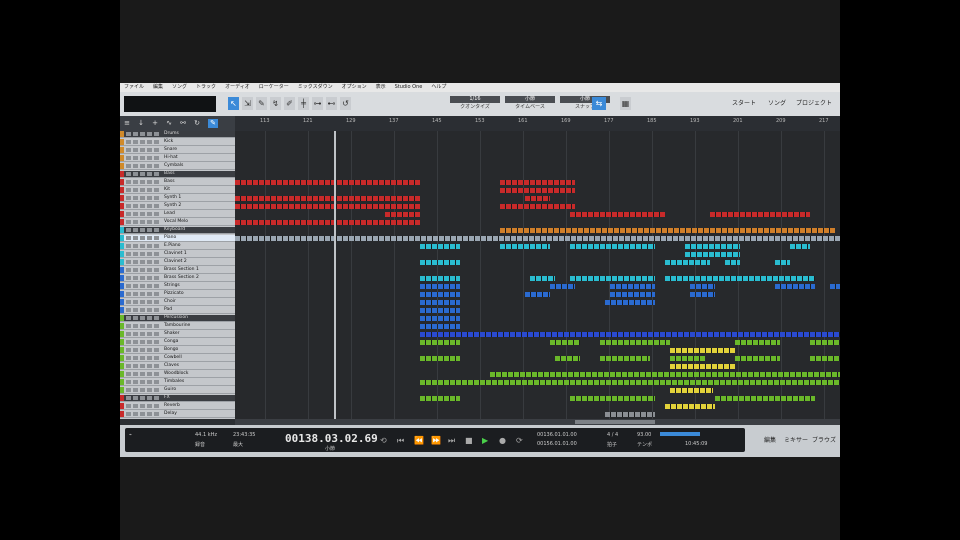 This screenshot has width=960, height=540. I want to click on transport-button-icon: ■, so click(469, 440).